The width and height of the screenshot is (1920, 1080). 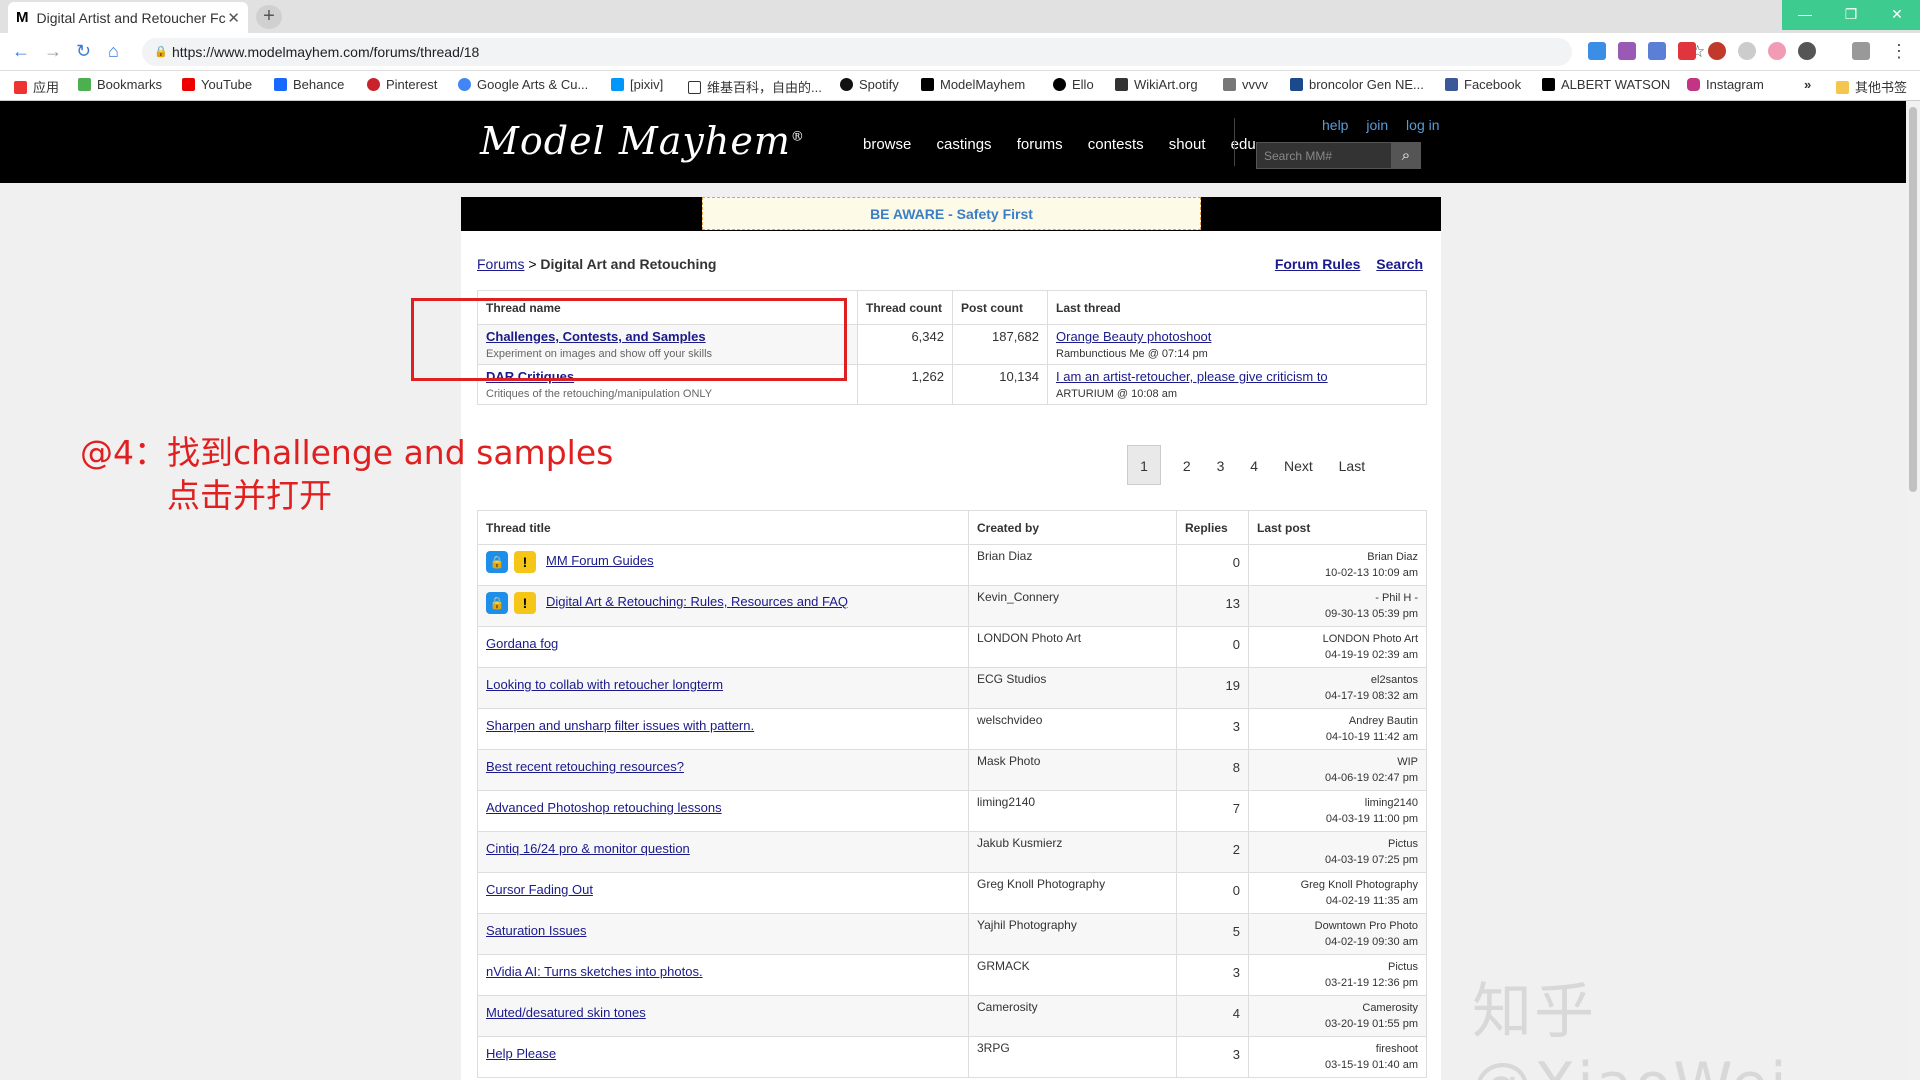 What do you see at coordinates (1403, 844) in the screenshot?
I see `last-post-user: Pictus` at bounding box center [1403, 844].